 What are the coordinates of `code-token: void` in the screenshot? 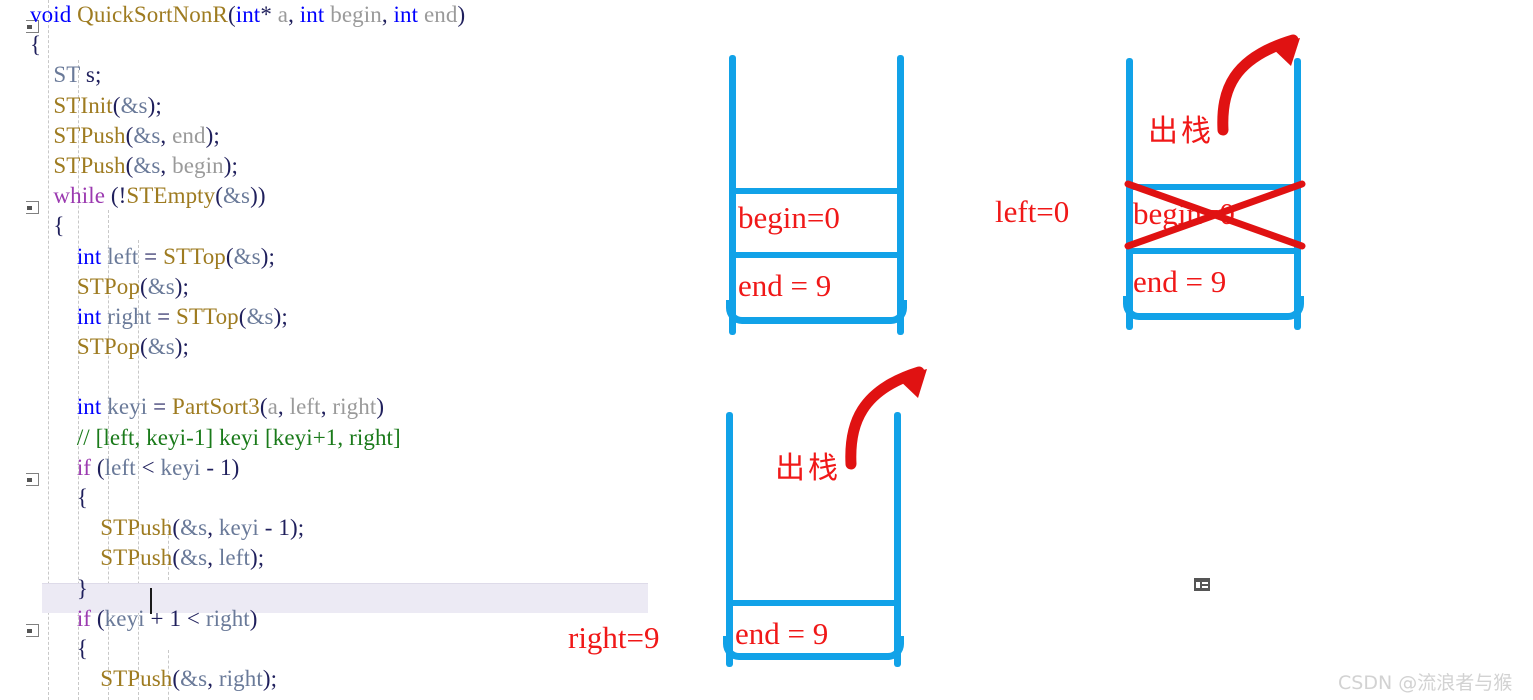 It's located at (54, 14).